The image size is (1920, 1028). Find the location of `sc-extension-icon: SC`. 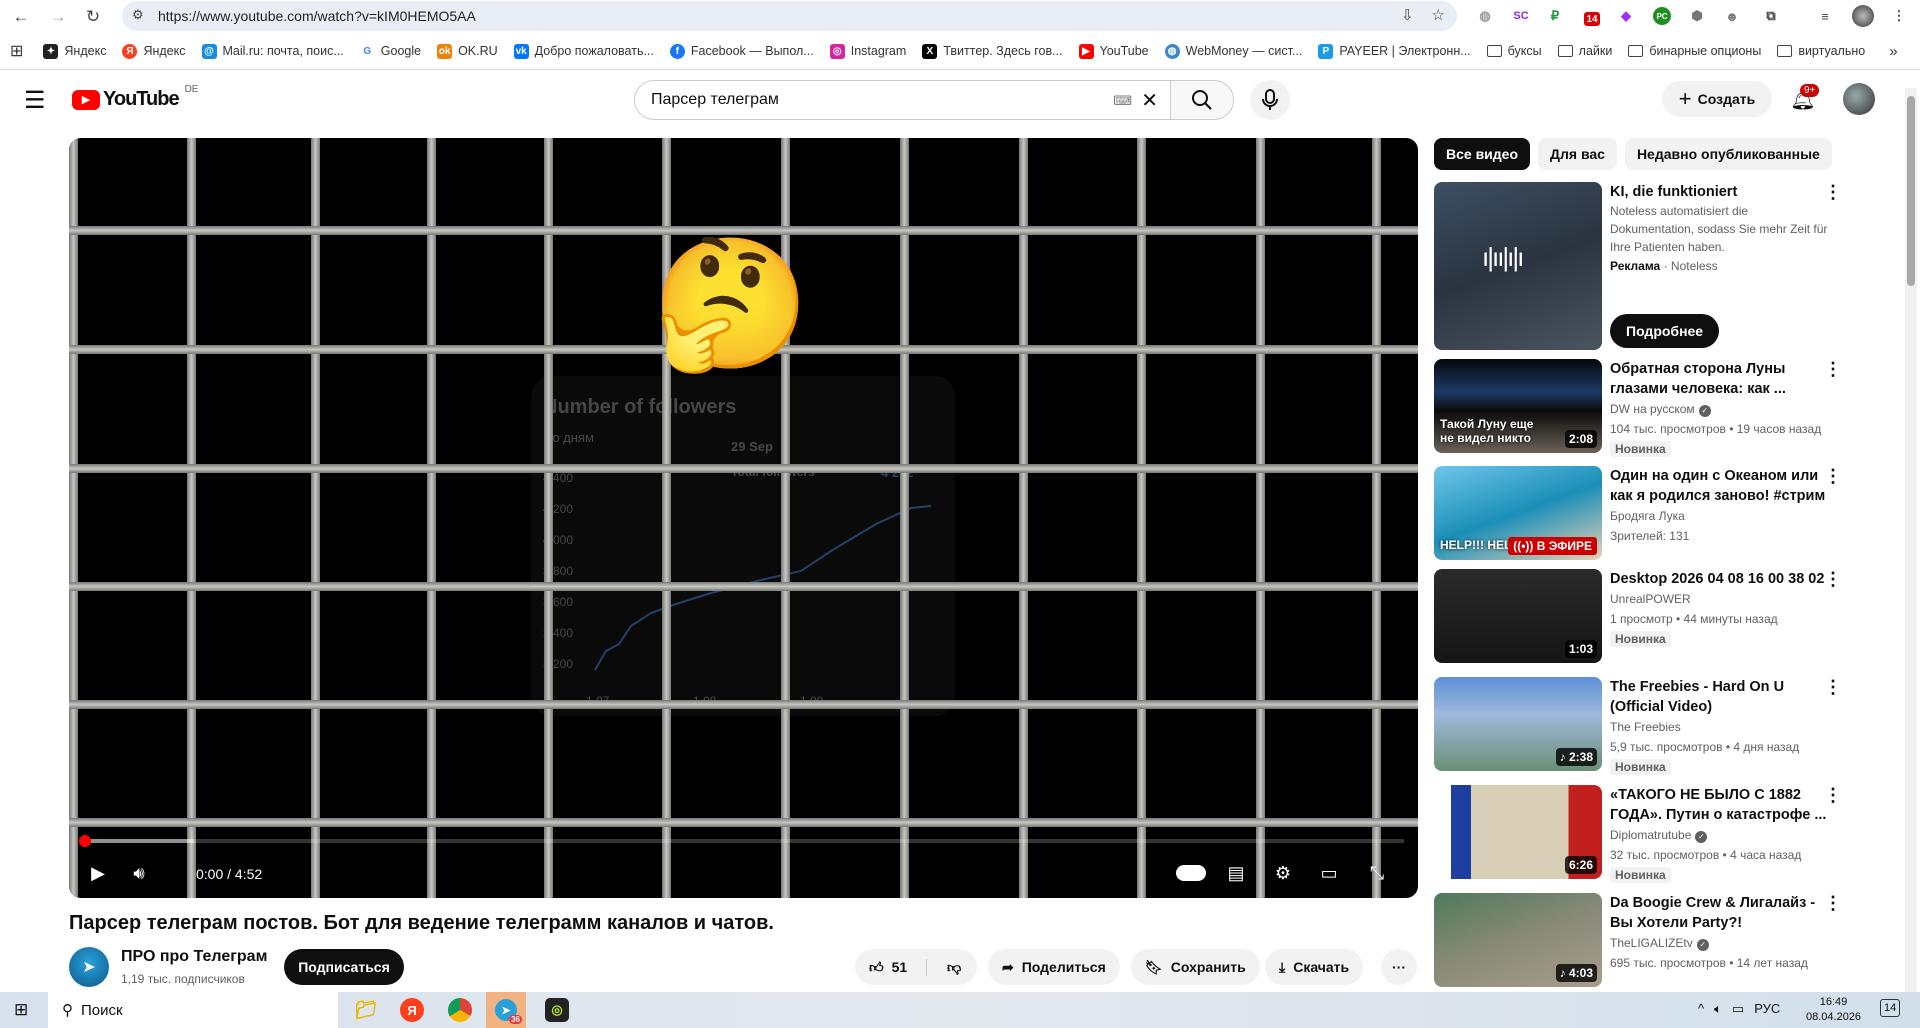

sc-extension-icon: SC is located at coordinates (1521, 16).